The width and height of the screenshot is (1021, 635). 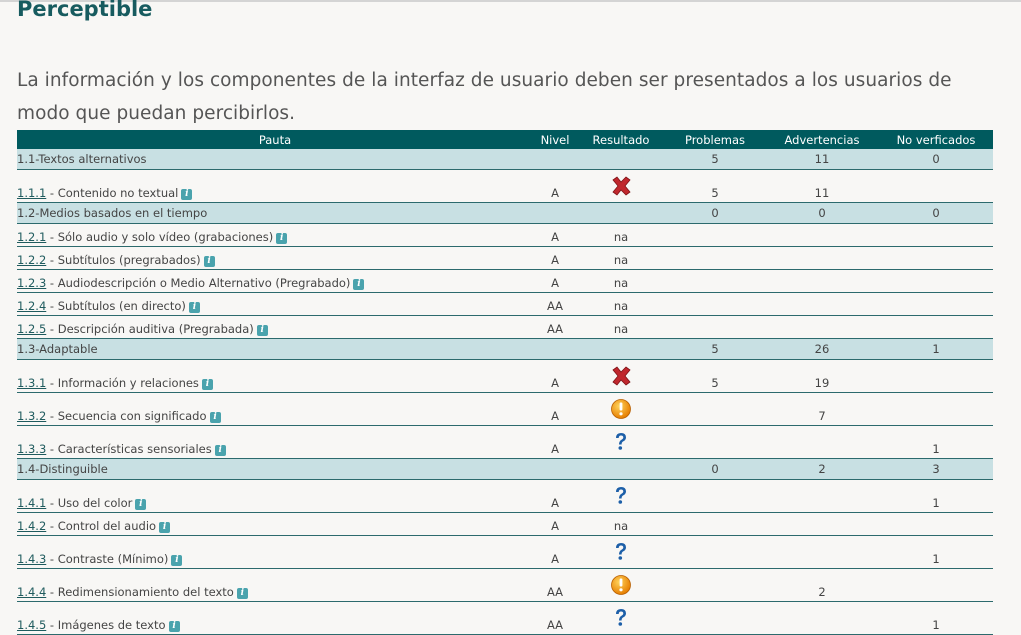 I want to click on table-row: 1.2.2 - Subtítulos (pregrabados) i Ana, so click(x=505, y=258).